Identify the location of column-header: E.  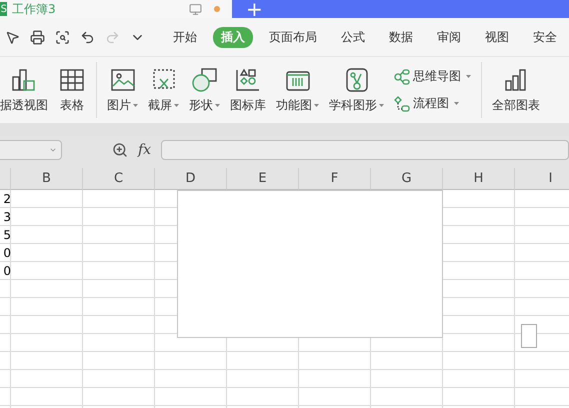
(263, 179).